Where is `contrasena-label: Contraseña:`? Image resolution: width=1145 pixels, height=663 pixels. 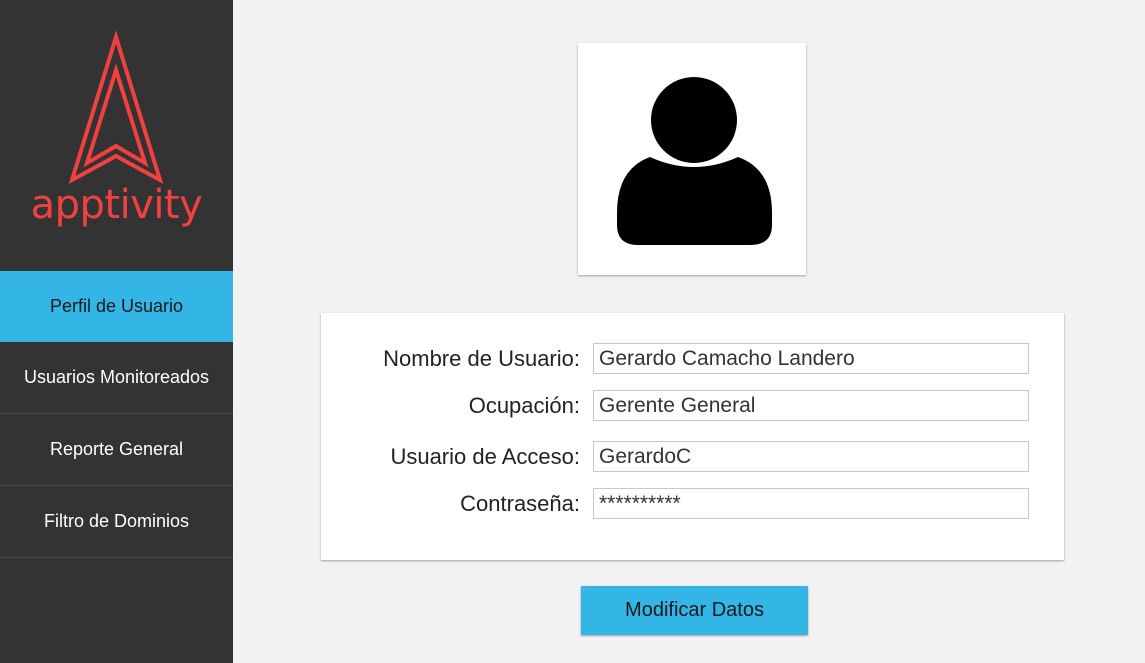
contrasena-label: Contraseña: is located at coordinates (520, 503).